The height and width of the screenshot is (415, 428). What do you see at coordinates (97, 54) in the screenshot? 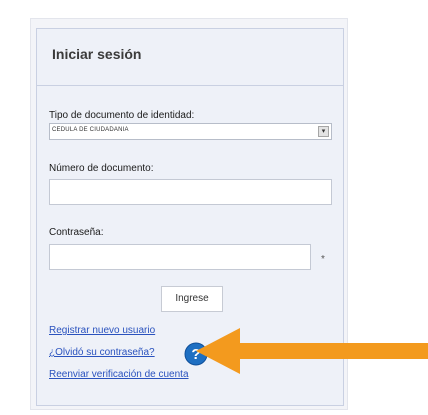
I see `login-title: Iniciar sesión` at bounding box center [97, 54].